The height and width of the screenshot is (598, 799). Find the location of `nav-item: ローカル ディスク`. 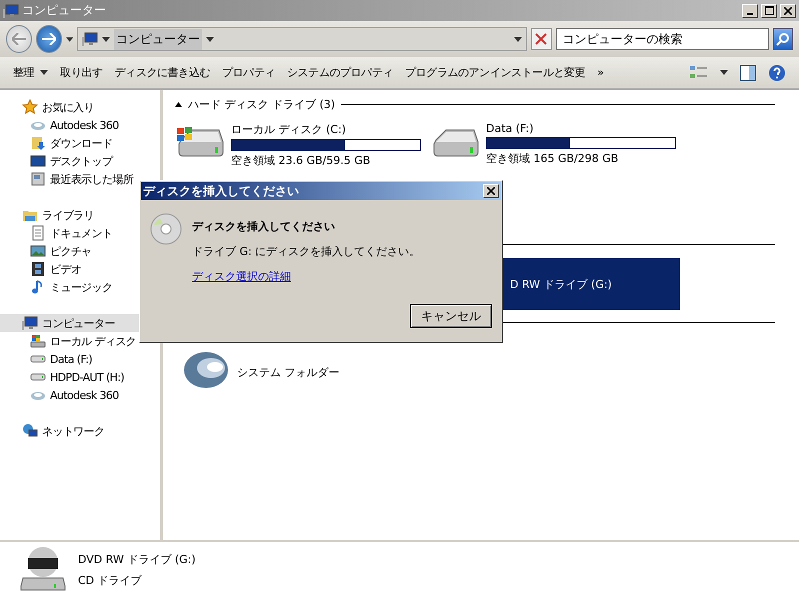

nav-item: ローカル ディスク is located at coordinates (80, 341).